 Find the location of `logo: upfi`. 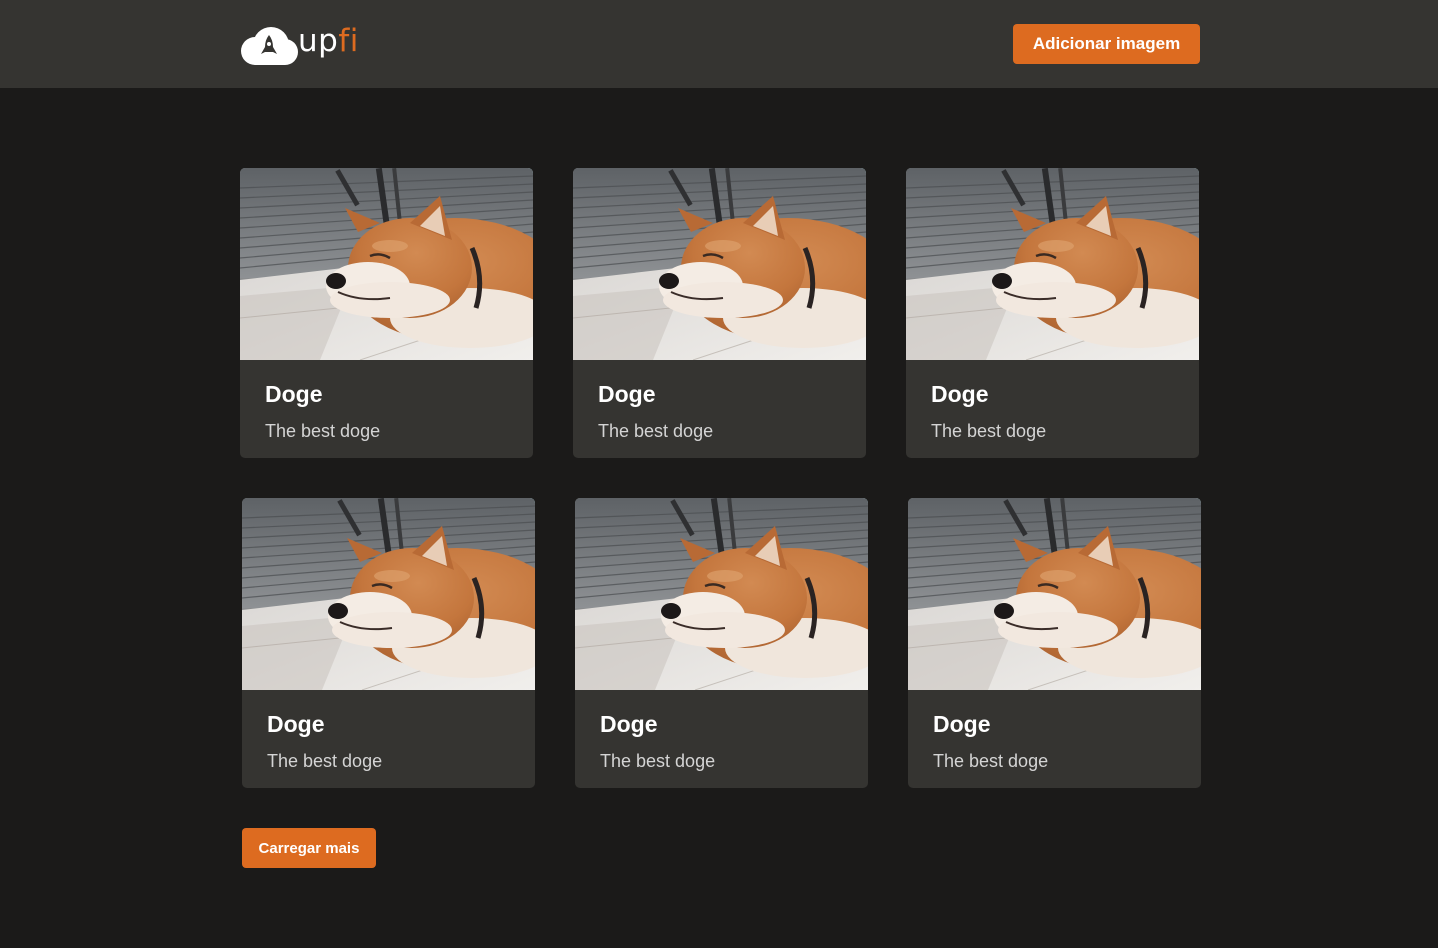

logo: upfi is located at coordinates (299, 44).